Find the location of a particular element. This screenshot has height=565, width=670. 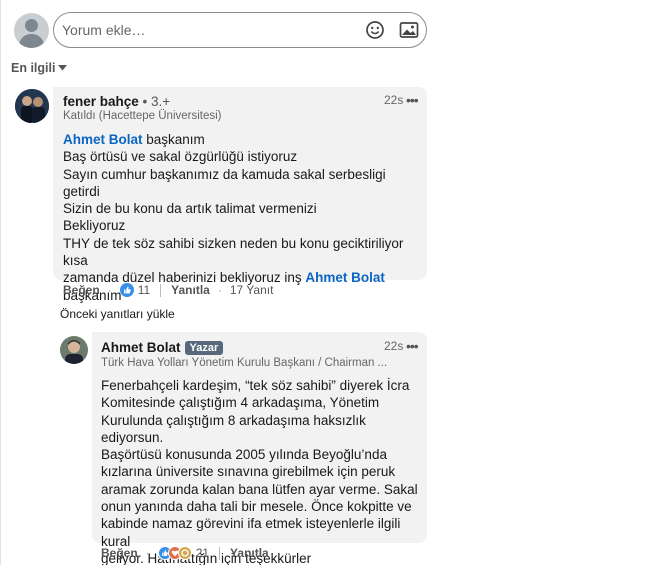

sort-dropdown: En ilgili is located at coordinates (39, 68).